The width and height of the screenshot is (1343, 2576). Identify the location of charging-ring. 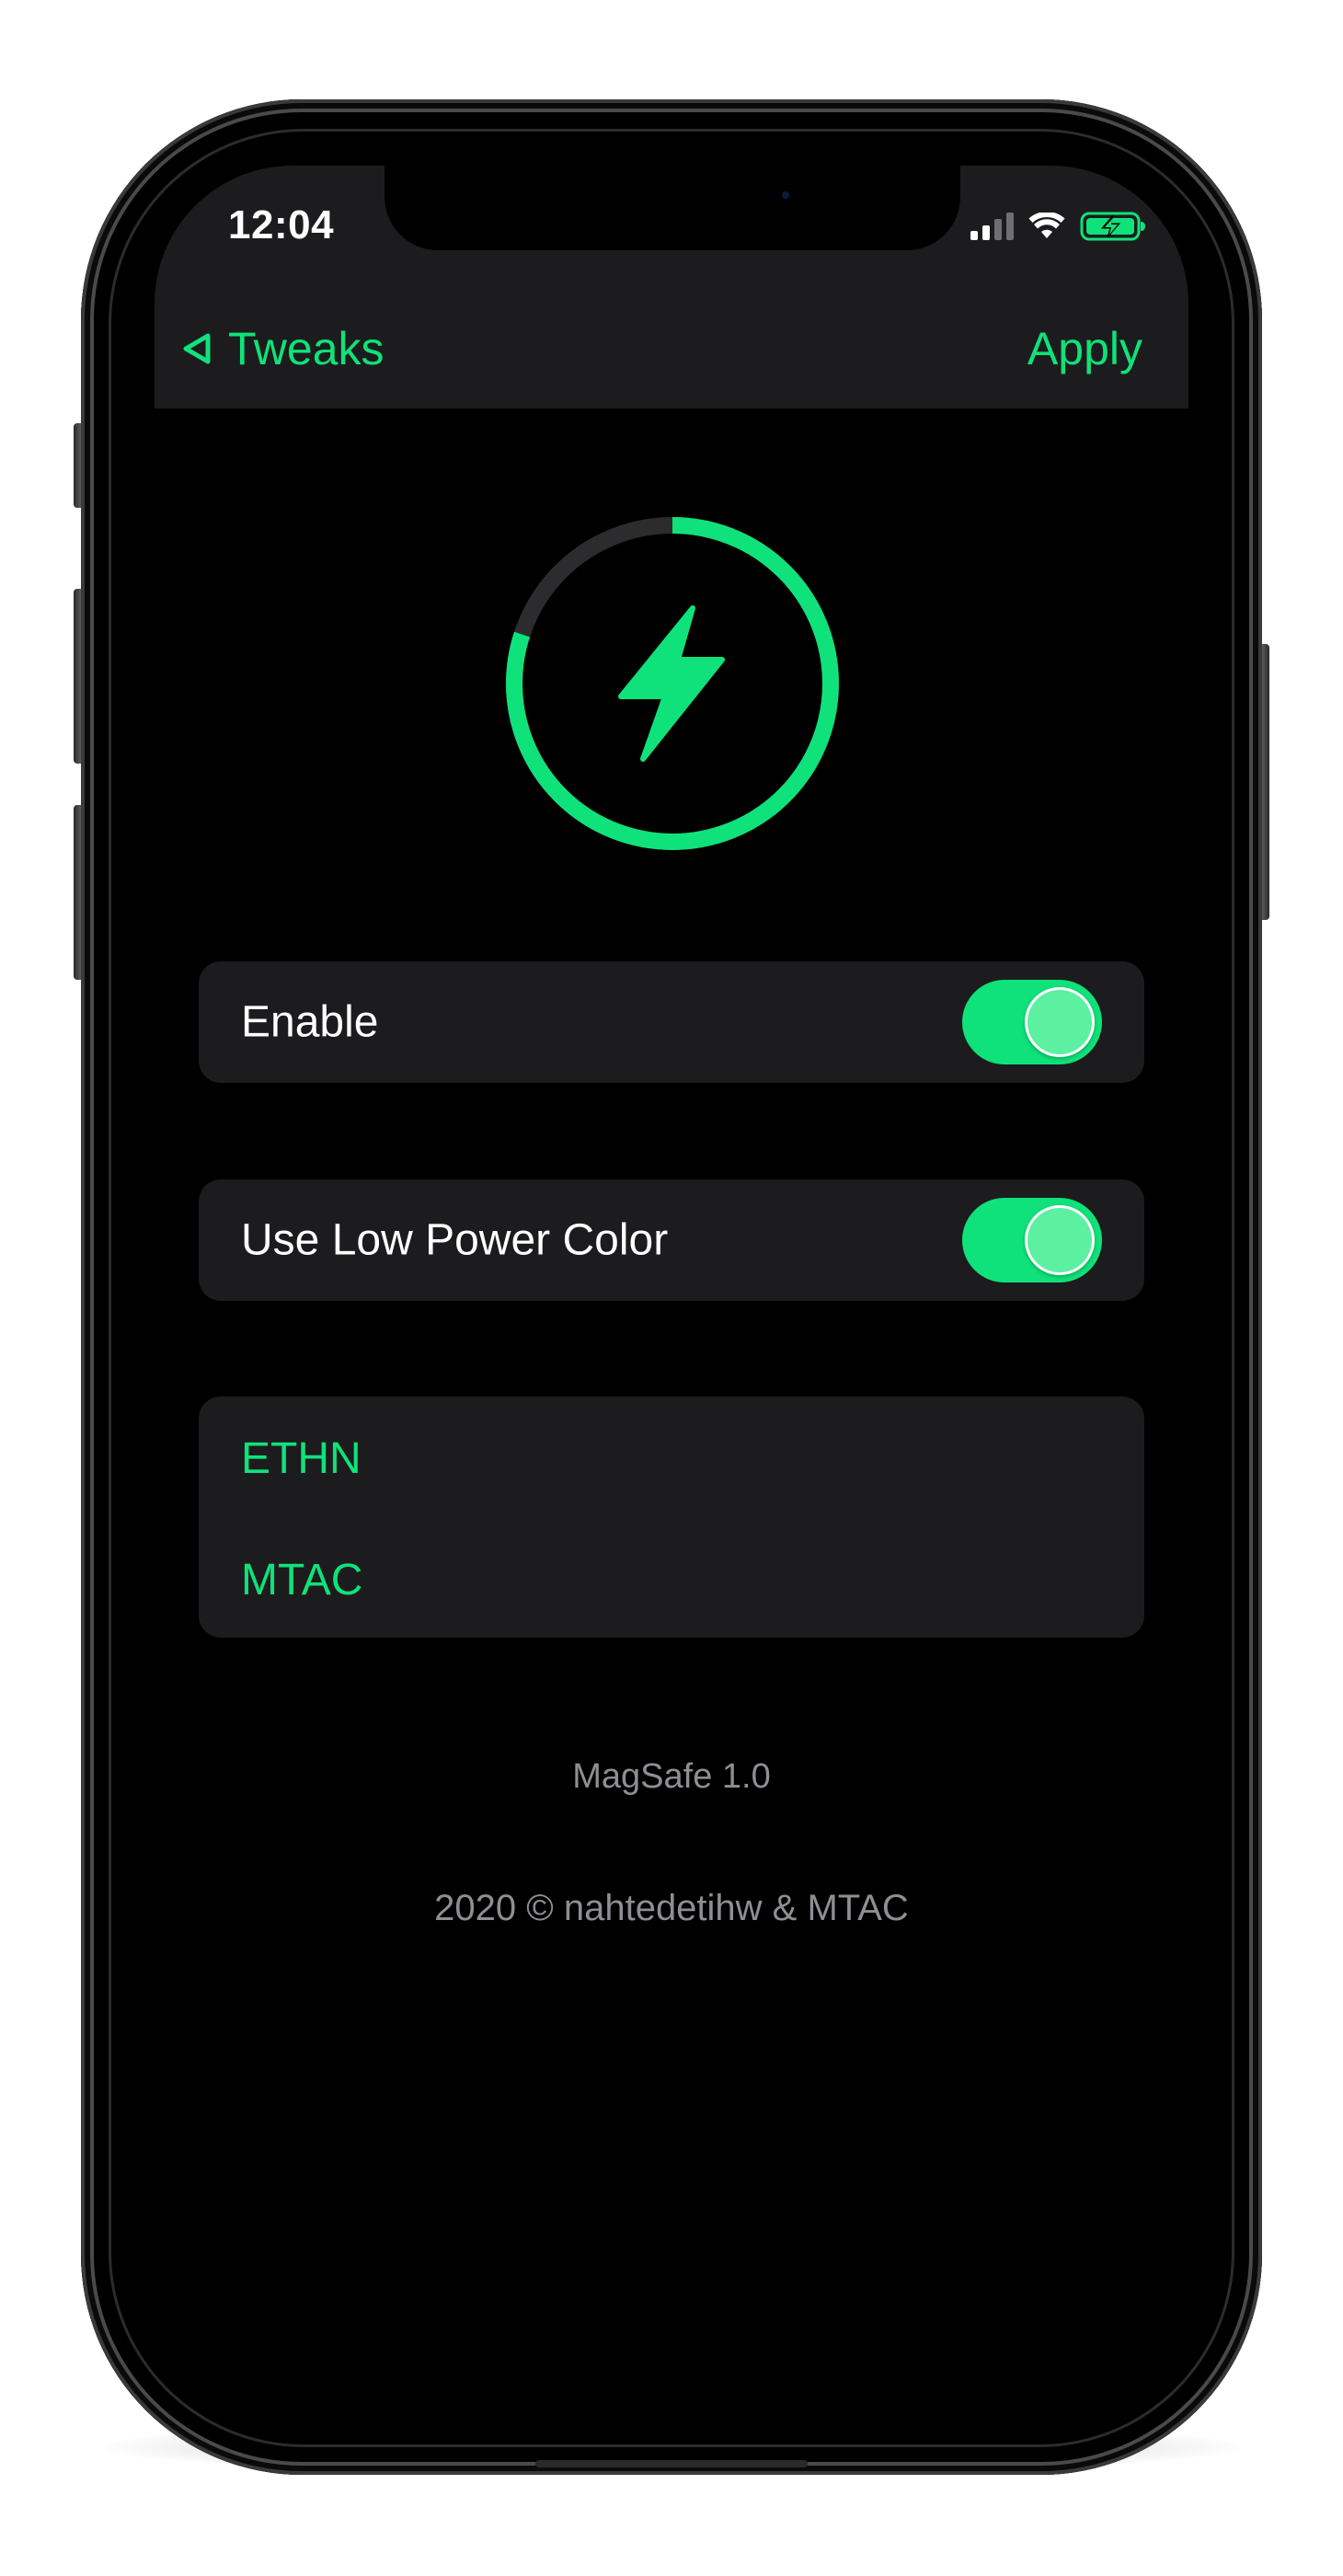
(672, 683).